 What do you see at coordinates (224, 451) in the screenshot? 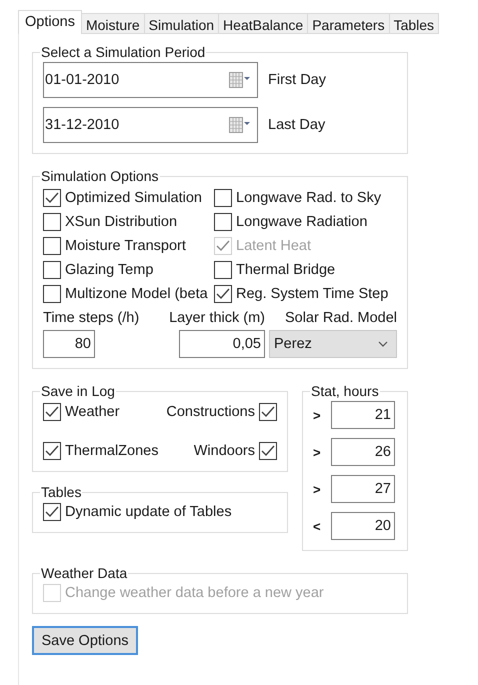
I see `checkbox-label: Windoors` at bounding box center [224, 451].